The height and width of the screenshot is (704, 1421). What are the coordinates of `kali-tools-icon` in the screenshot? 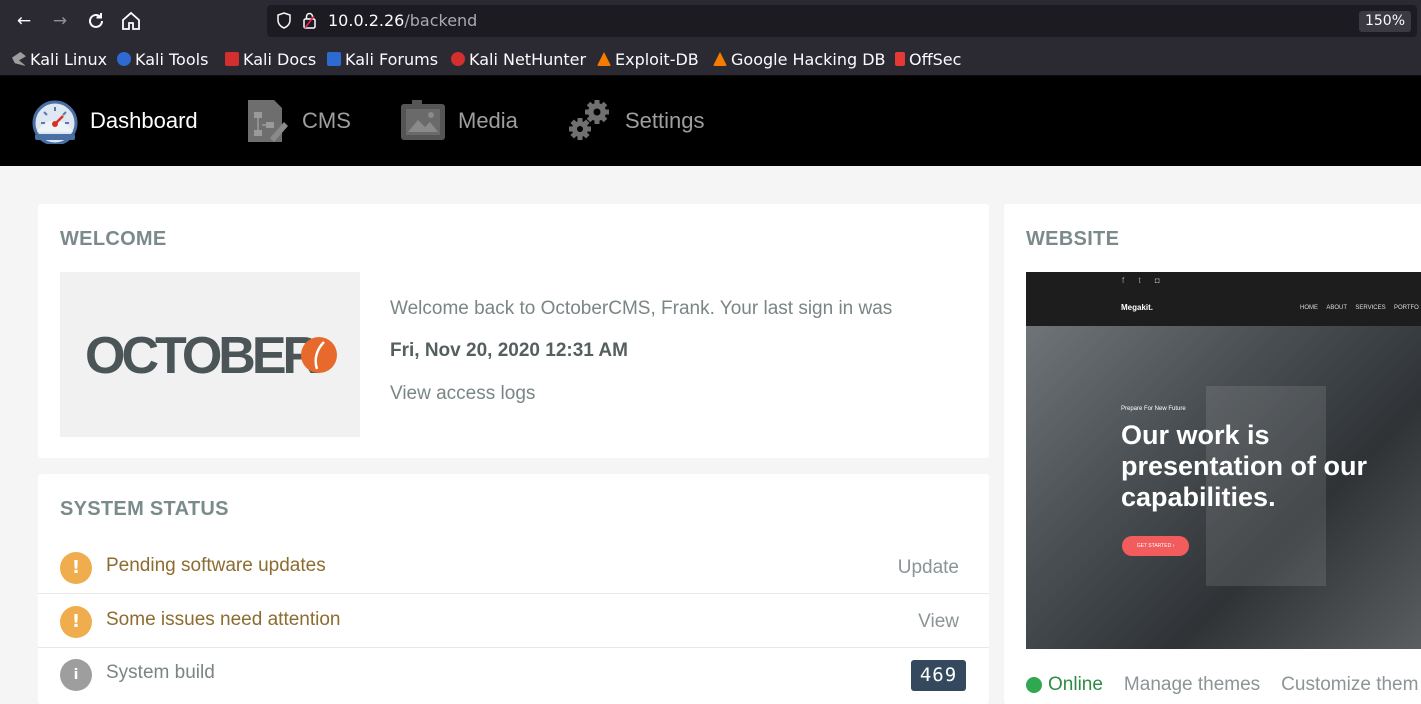 It's located at (124, 59).